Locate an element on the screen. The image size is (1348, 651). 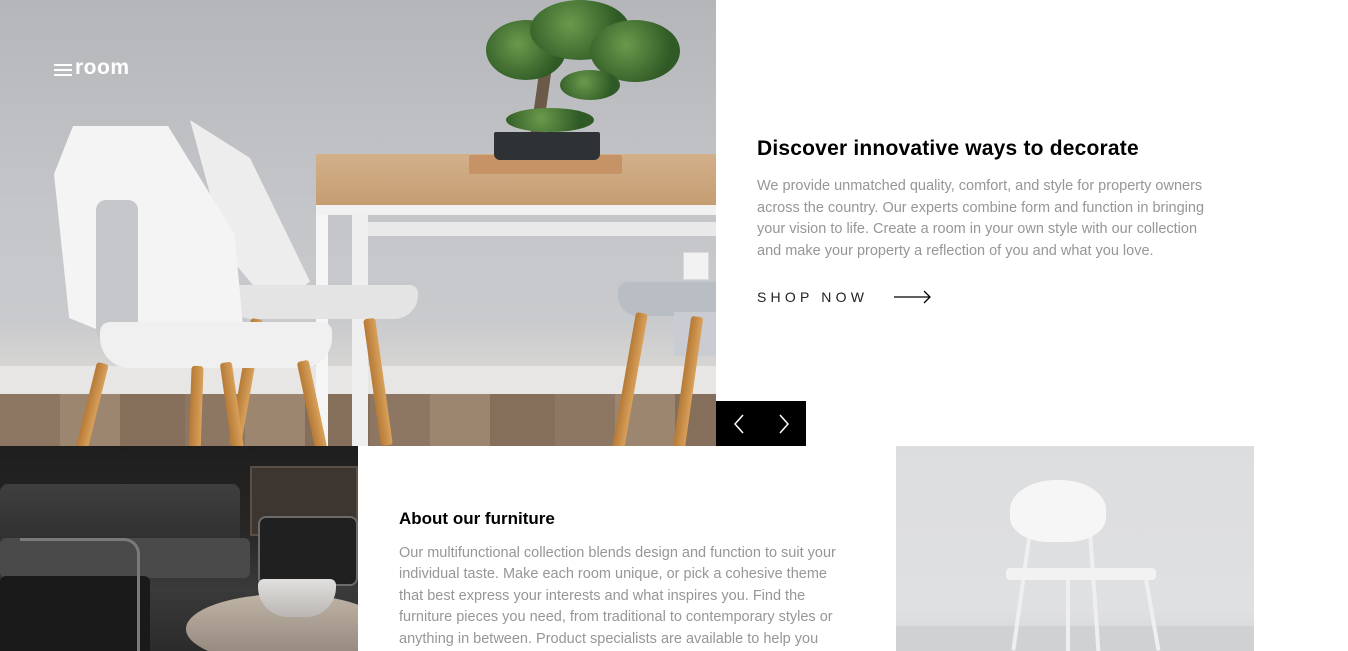
hamburger-icon is located at coordinates (63, 69).